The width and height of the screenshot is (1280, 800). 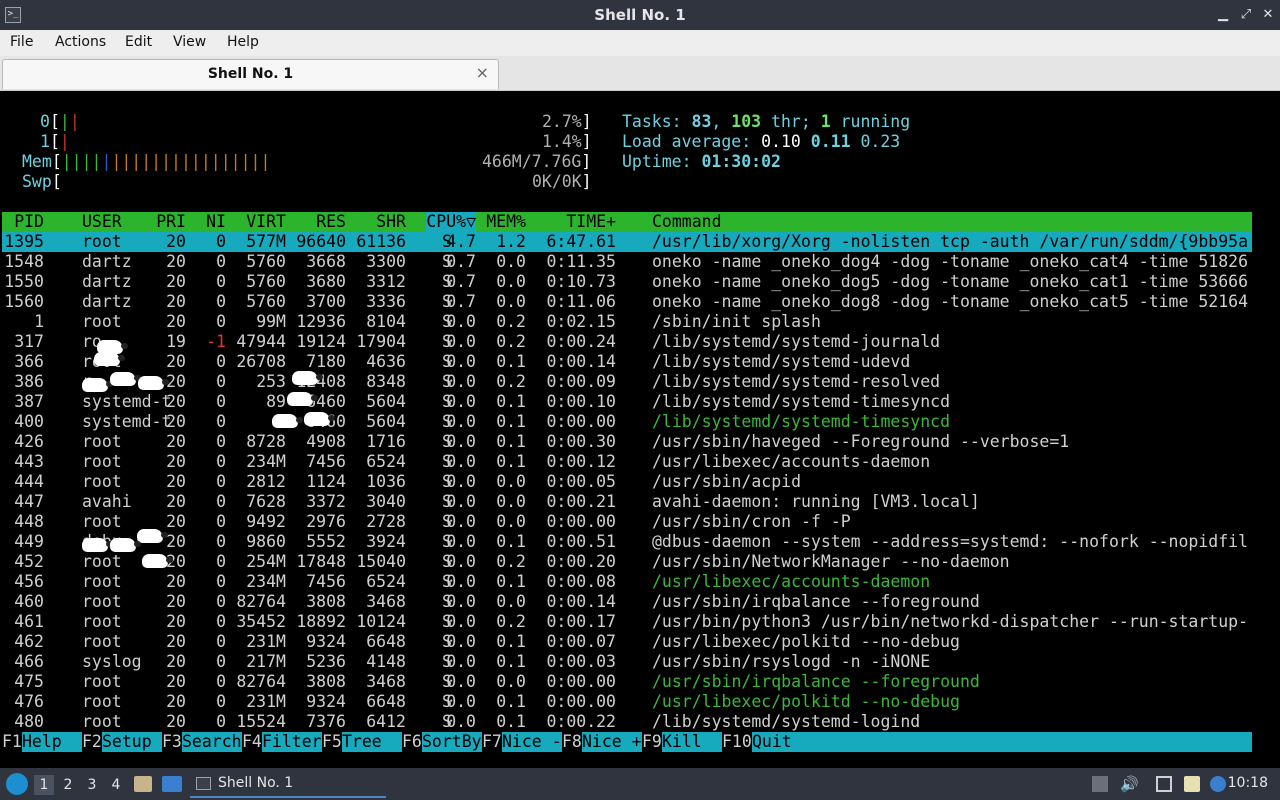 I want to click on column-header-virt: VIRT, so click(x=266, y=222).